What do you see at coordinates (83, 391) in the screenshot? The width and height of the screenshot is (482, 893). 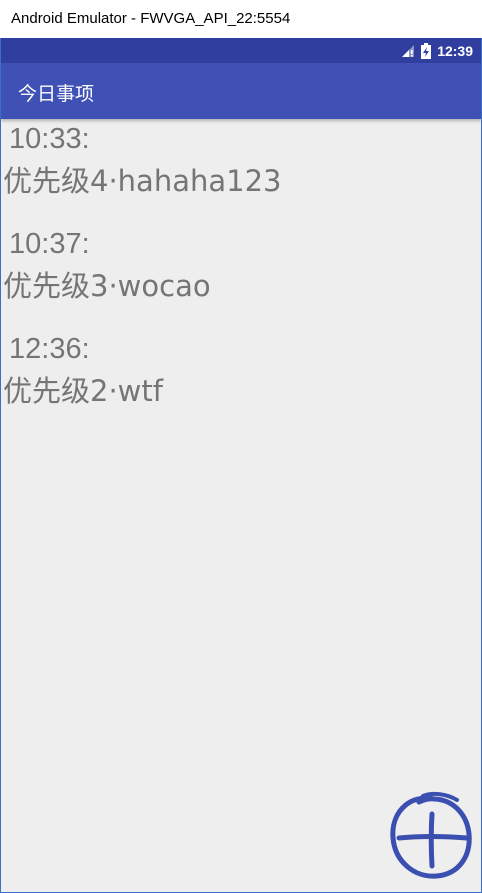 I see `todo-description: 优先级2·wtf` at bounding box center [83, 391].